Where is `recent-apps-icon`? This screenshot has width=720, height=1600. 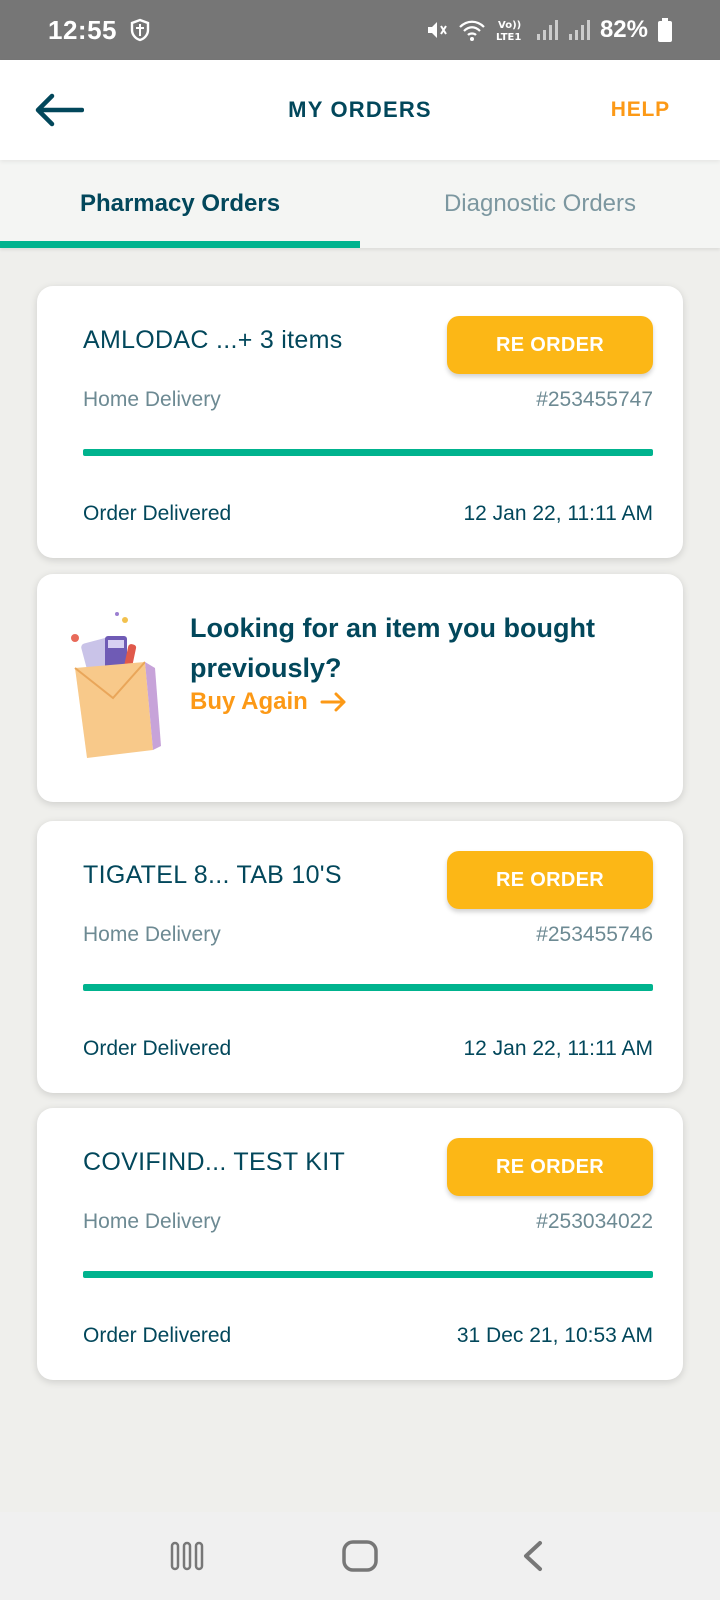
recent-apps-icon is located at coordinates (186, 1556).